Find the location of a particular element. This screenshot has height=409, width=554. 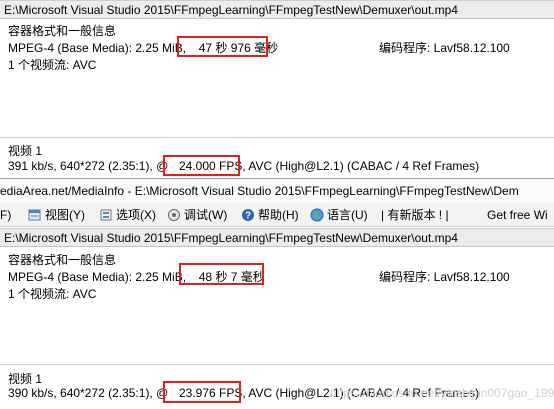

video-heading: 视频 1 is located at coordinates (25, 151).